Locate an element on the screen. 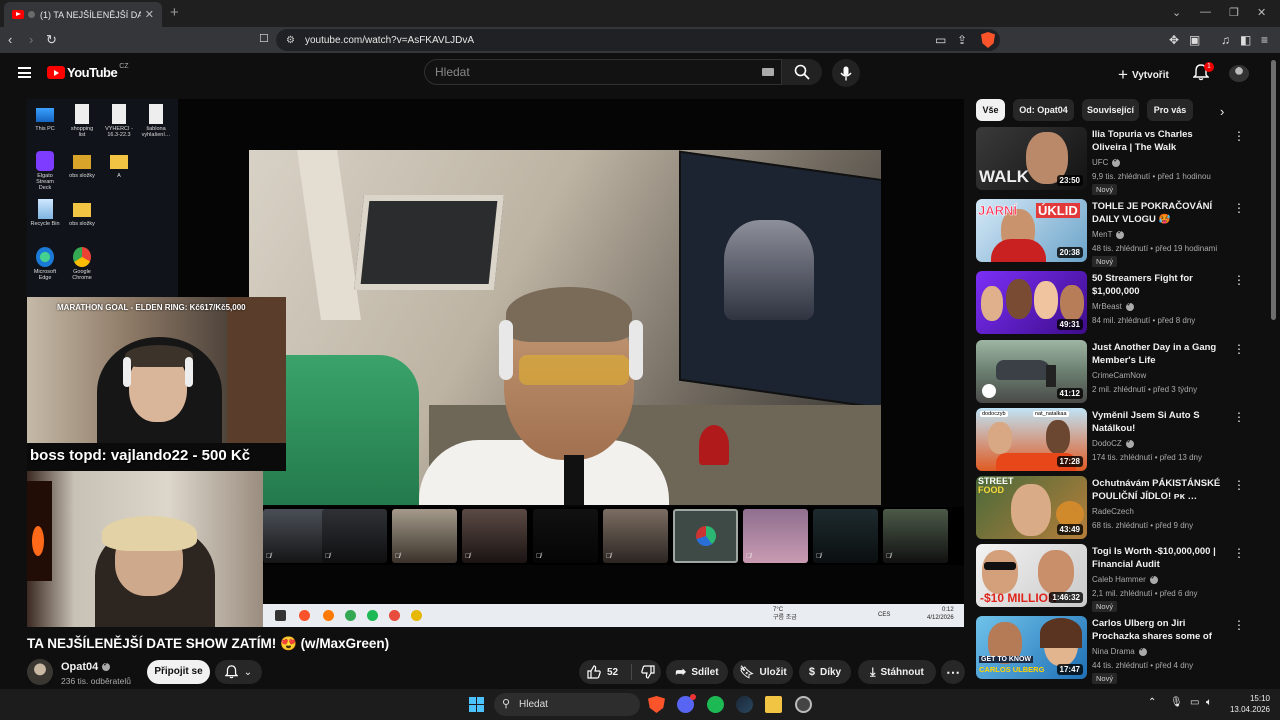 The width and height of the screenshot is (1280, 720). subscription-bell-button: ⌄ is located at coordinates (238, 672).